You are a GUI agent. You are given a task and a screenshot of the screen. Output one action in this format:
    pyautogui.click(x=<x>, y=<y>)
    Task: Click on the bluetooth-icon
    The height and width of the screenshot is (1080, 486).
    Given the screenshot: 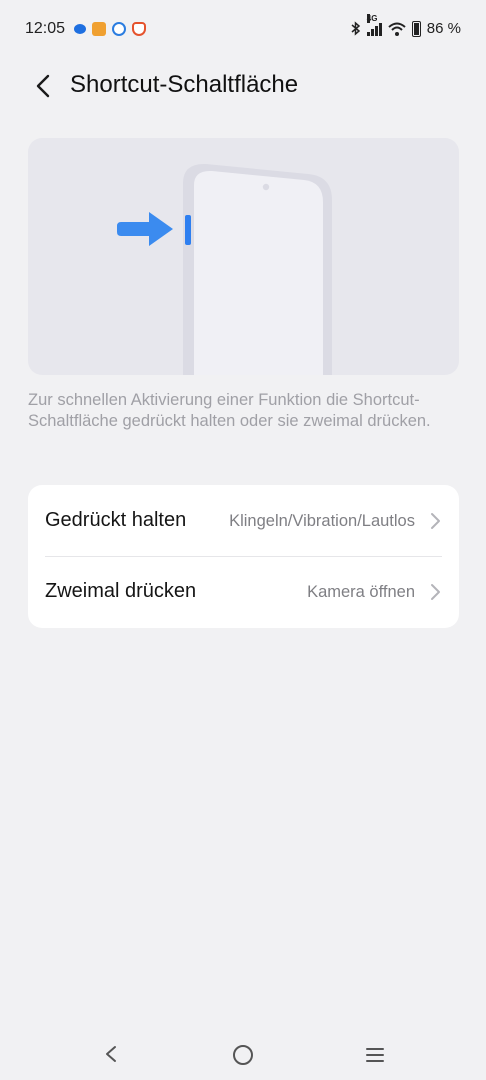 What is the action you would take?
    pyautogui.click(x=355, y=28)
    